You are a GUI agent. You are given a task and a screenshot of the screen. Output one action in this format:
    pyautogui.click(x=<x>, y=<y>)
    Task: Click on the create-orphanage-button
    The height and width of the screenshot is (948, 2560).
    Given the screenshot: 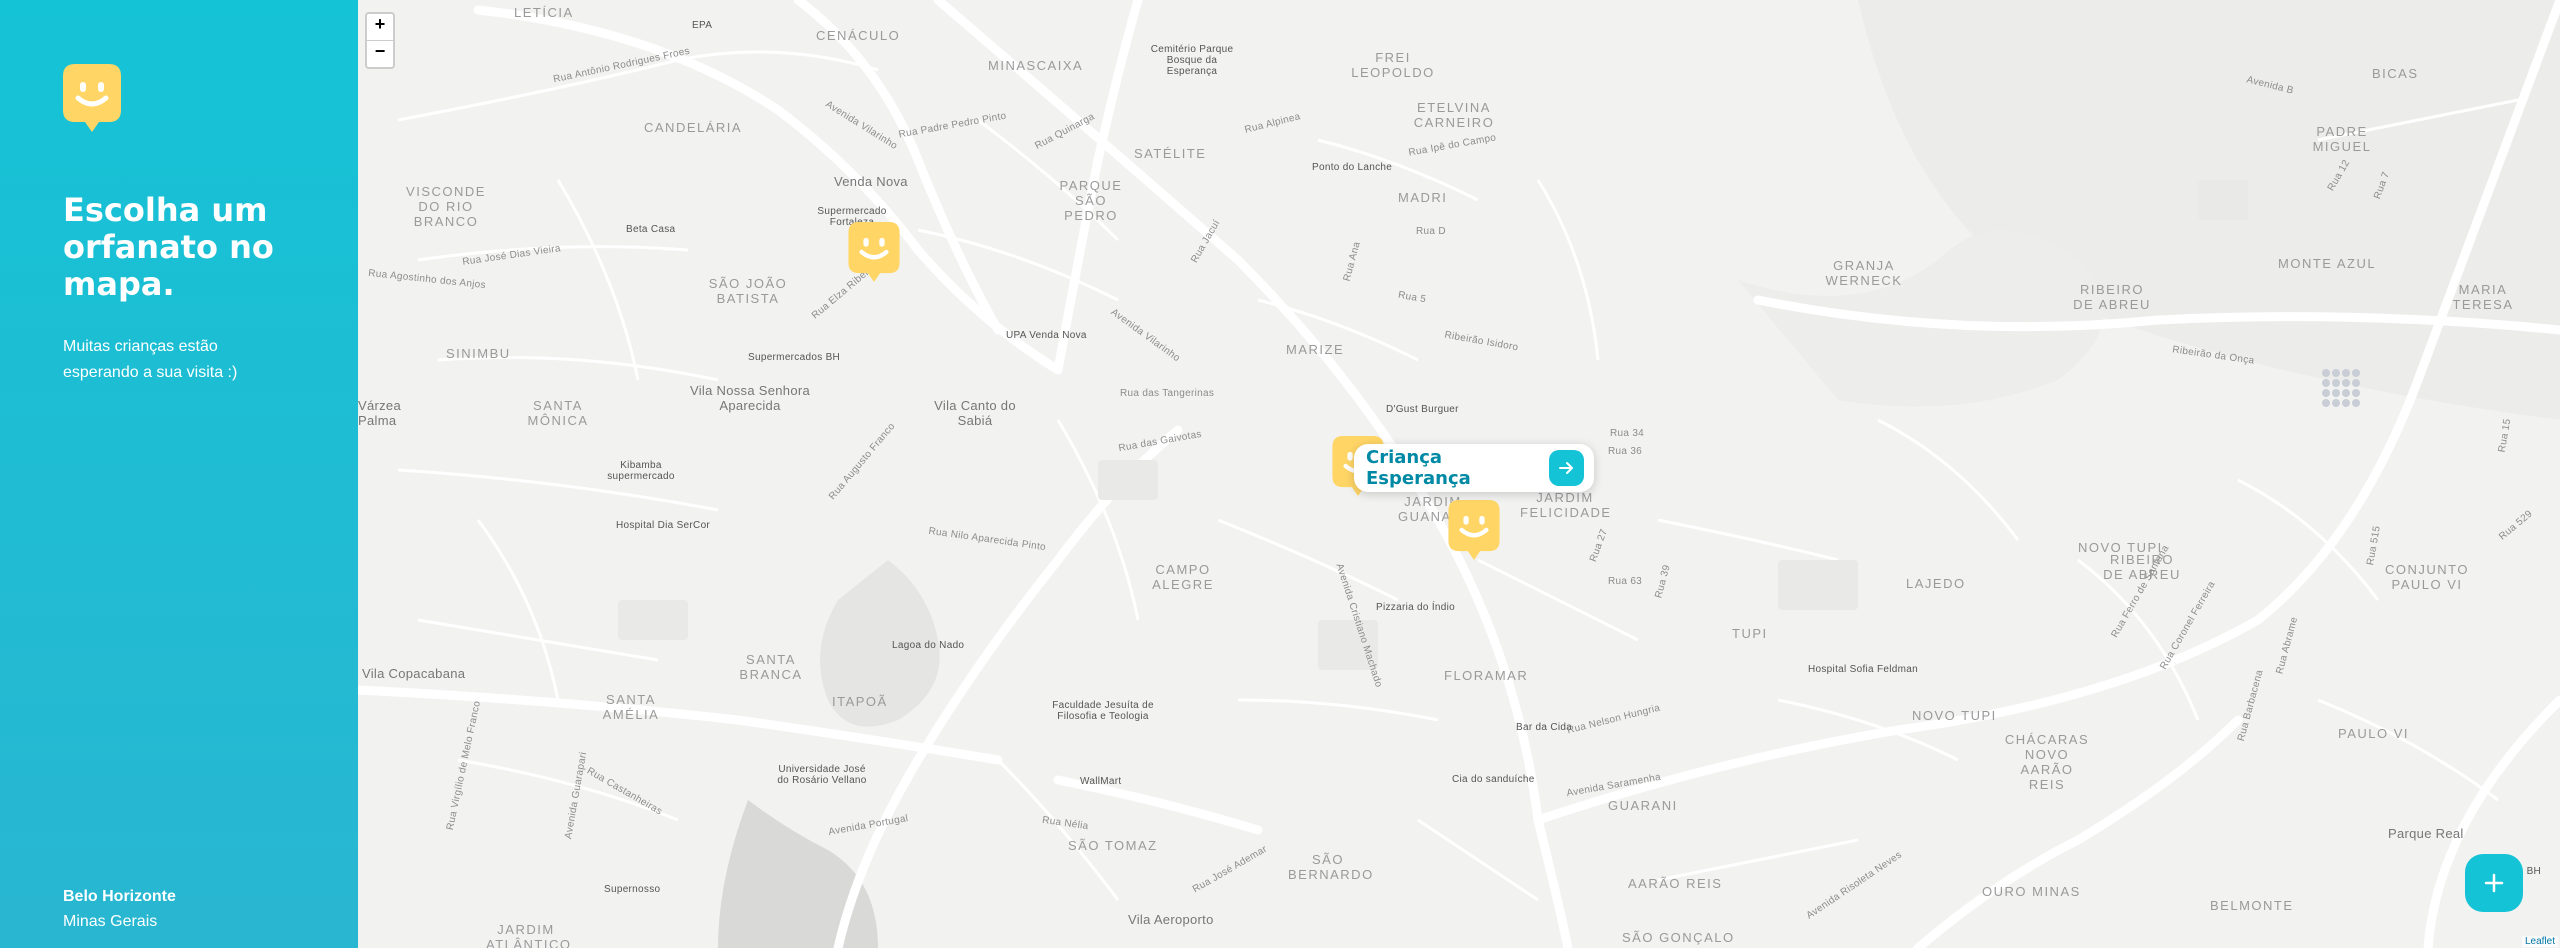 What is the action you would take?
    pyautogui.click(x=2494, y=883)
    